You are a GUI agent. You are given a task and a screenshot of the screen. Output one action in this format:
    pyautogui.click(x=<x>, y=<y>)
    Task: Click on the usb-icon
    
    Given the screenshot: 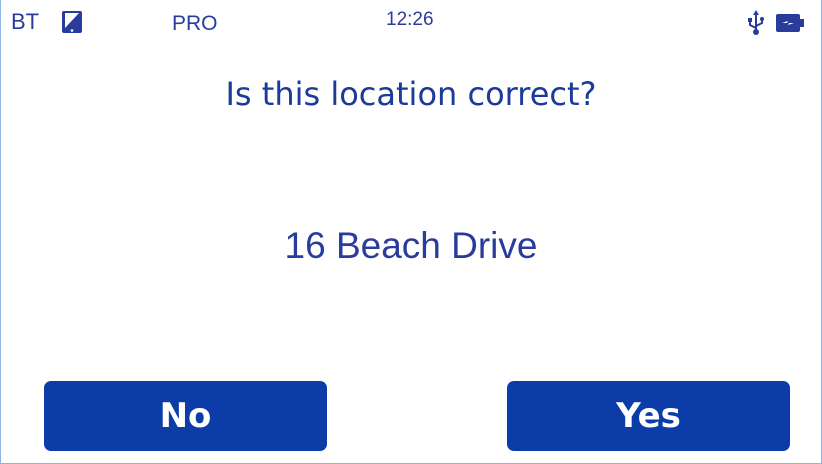 What is the action you would take?
    pyautogui.click(x=756, y=23)
    